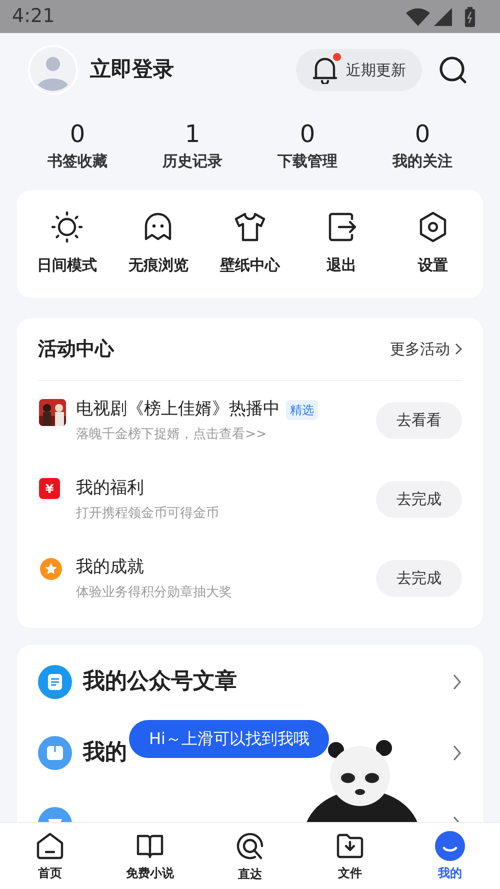 Image resolution: width=500 pixels, height=889 pixels. What do you see at coordinates (359, 70) in the screenshot?
I see `updates-button: 近期更新` at bounding box center [359, 70].